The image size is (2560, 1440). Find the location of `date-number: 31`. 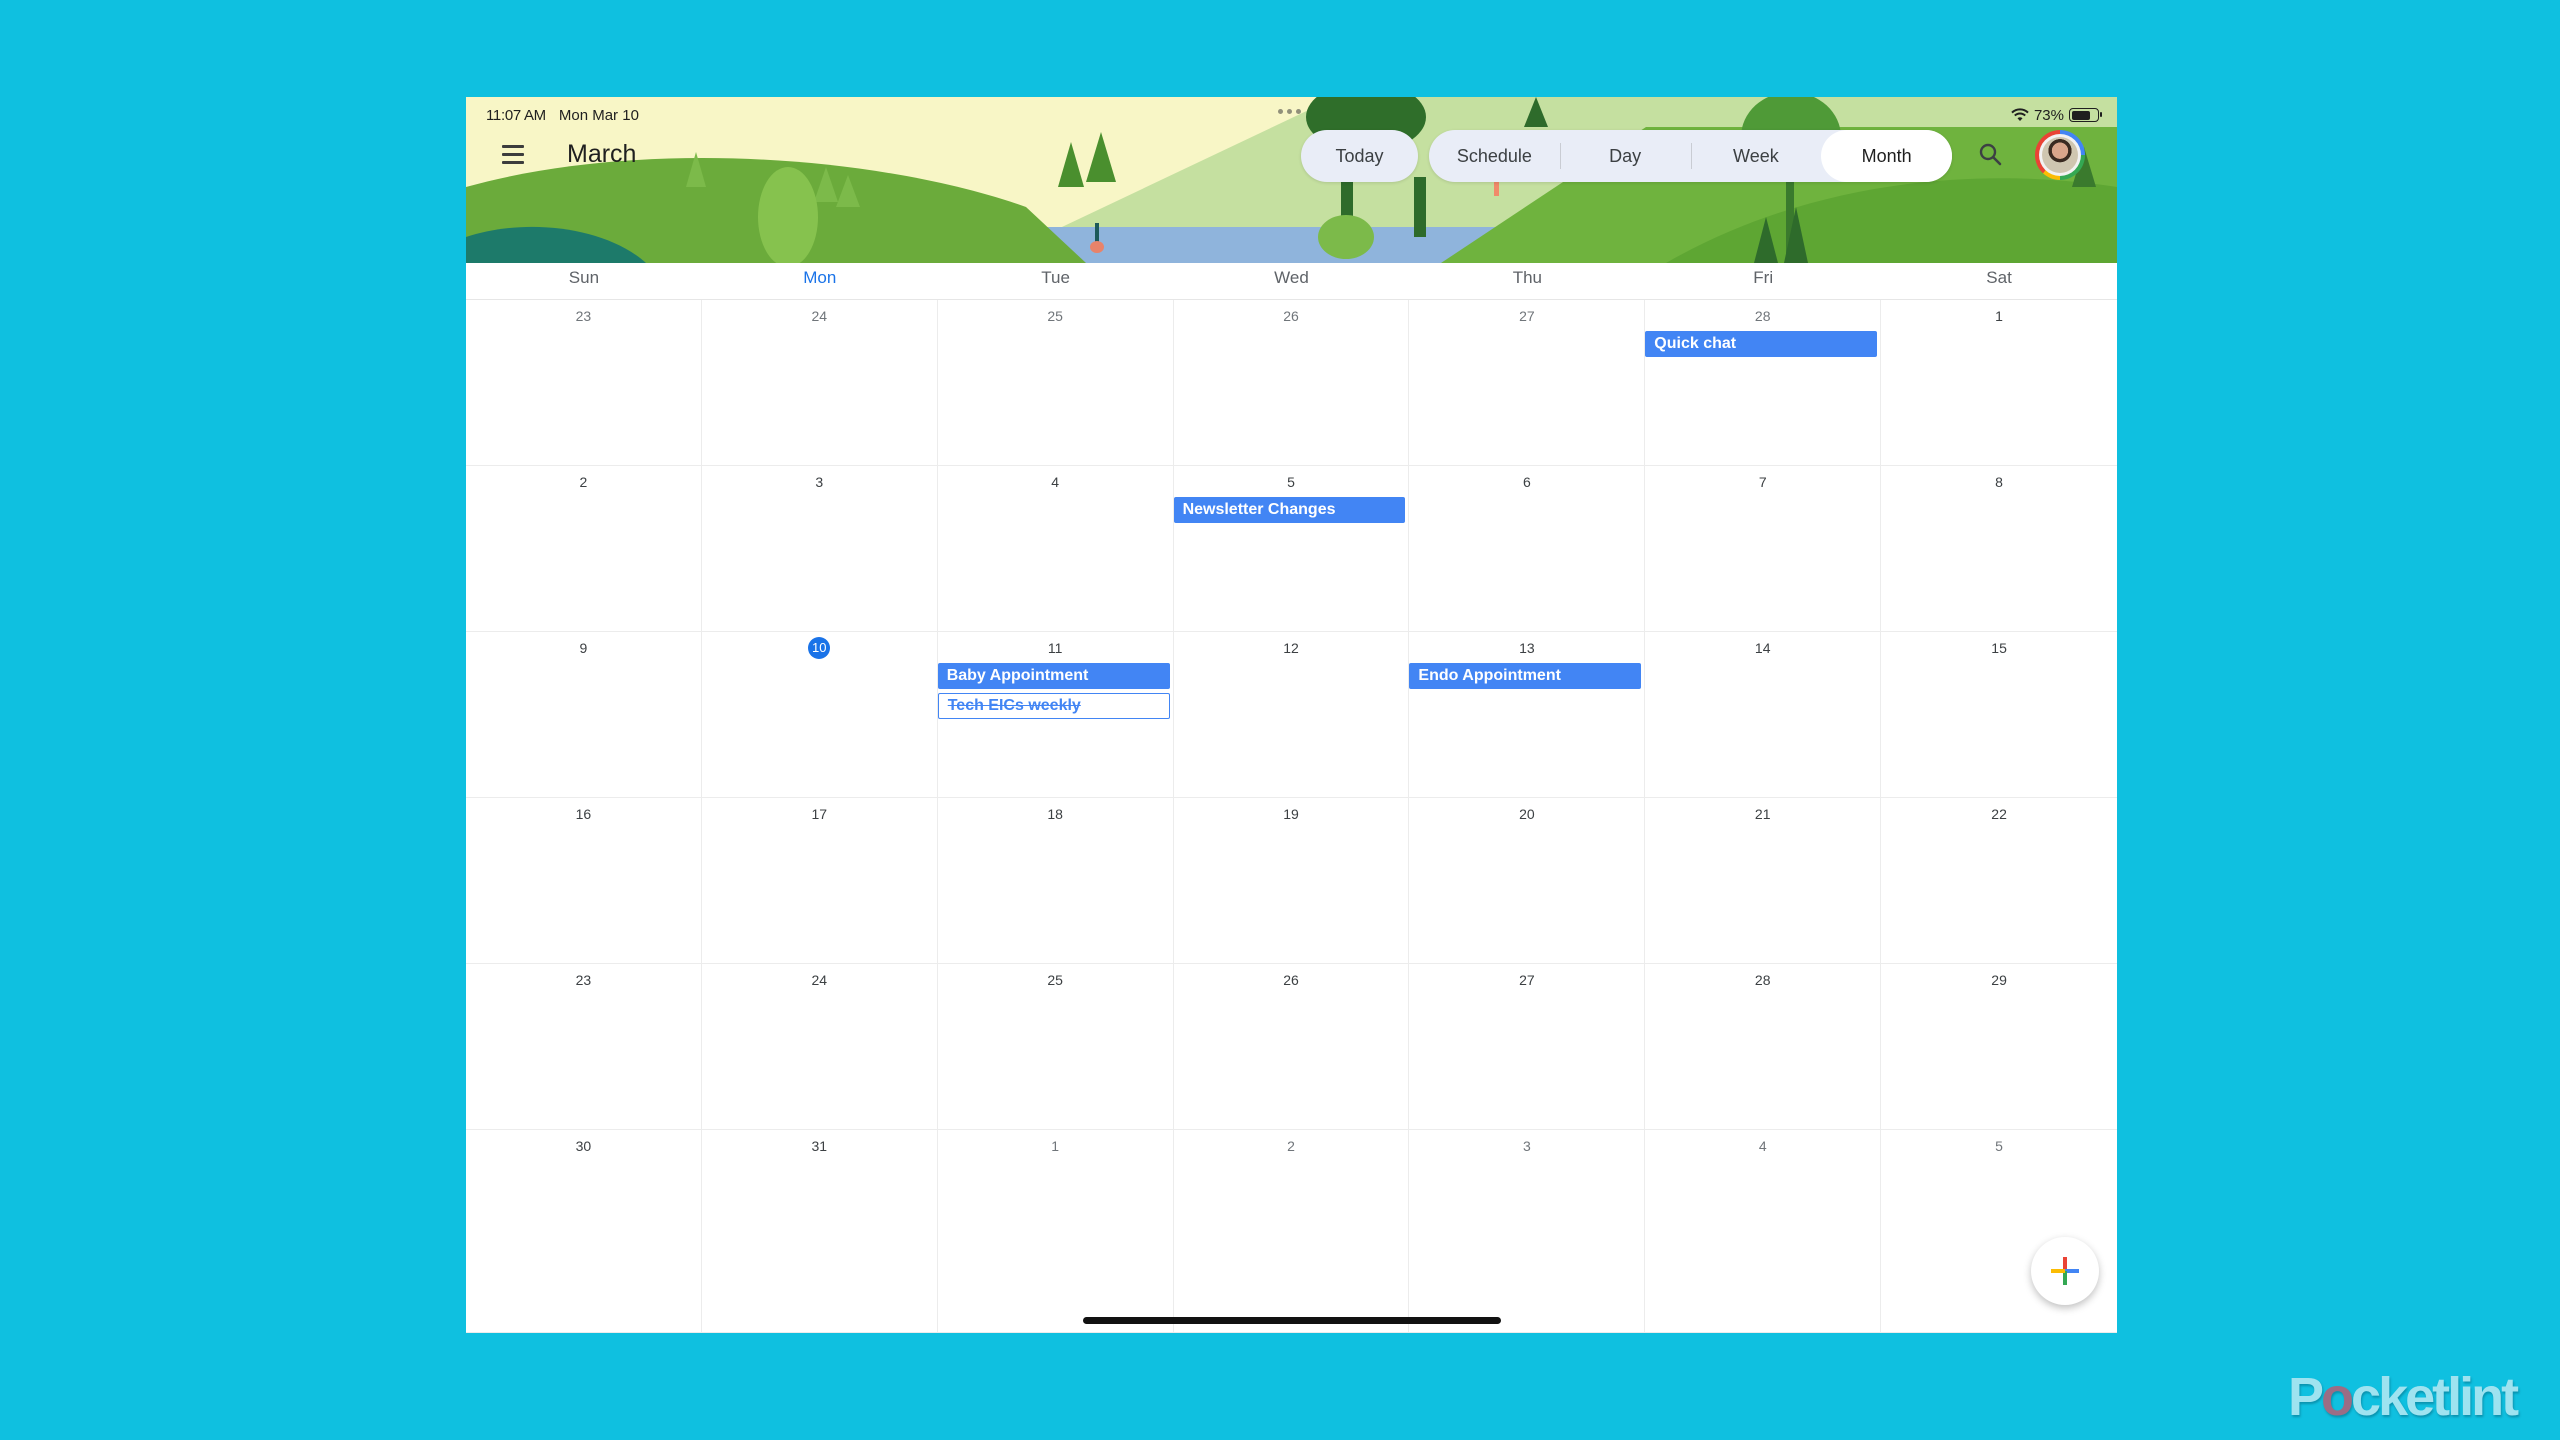

date-number: 31 is located at coordinates (819, 1146).